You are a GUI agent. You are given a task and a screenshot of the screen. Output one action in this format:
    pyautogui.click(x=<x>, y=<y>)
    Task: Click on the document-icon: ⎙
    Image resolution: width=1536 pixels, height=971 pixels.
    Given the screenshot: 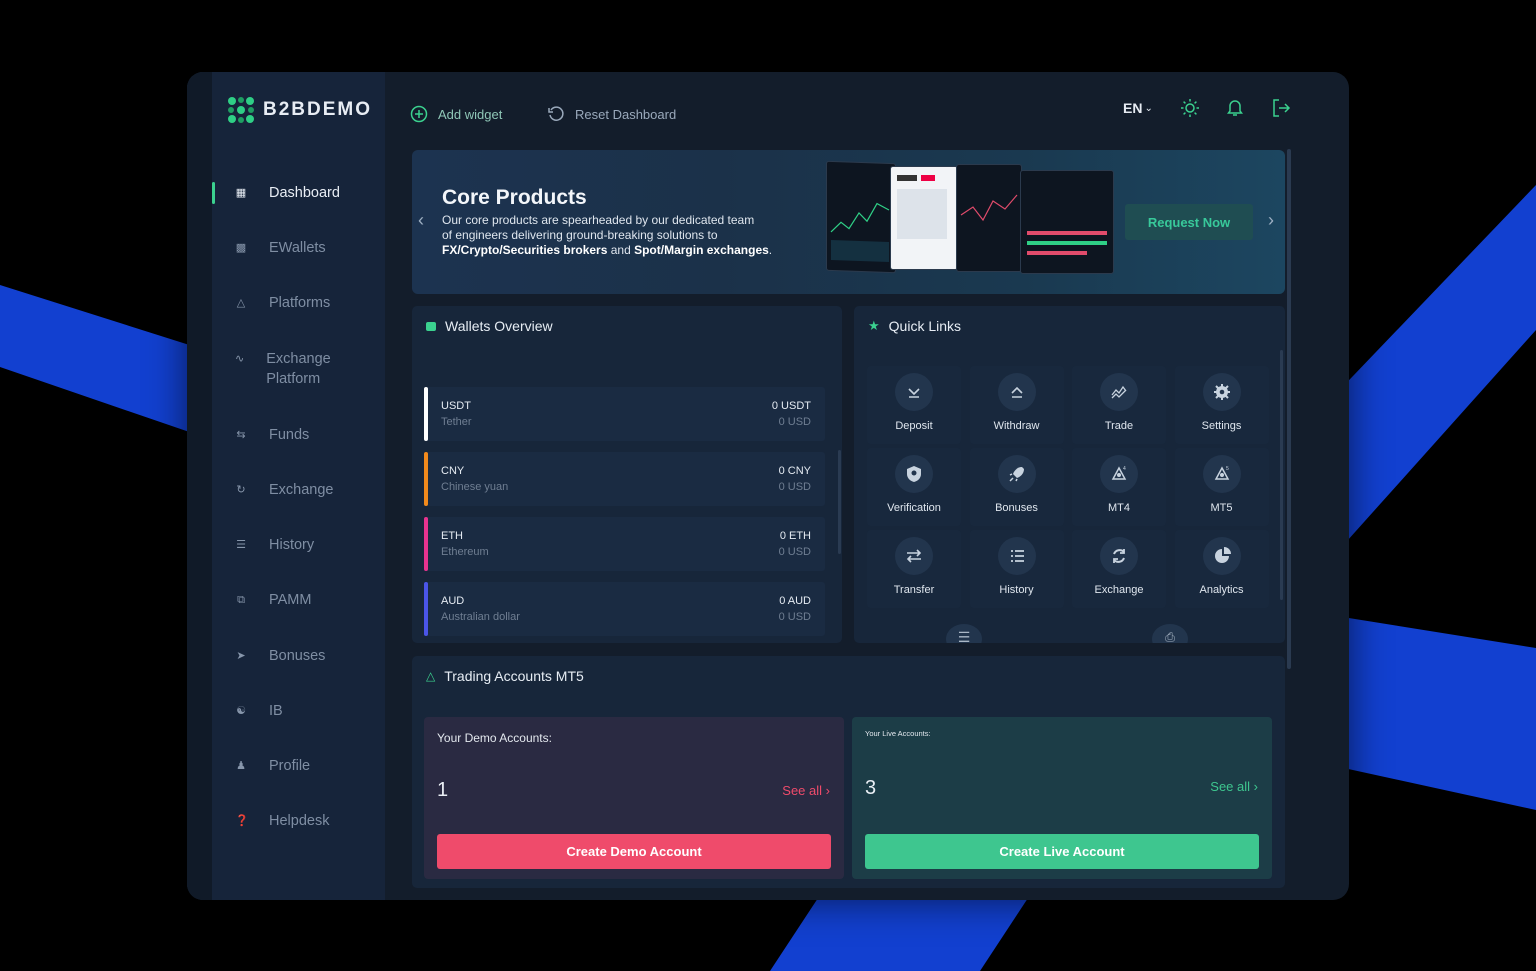 What is the action you would take?
    pyautogui.click(x=1170, y=633)
    